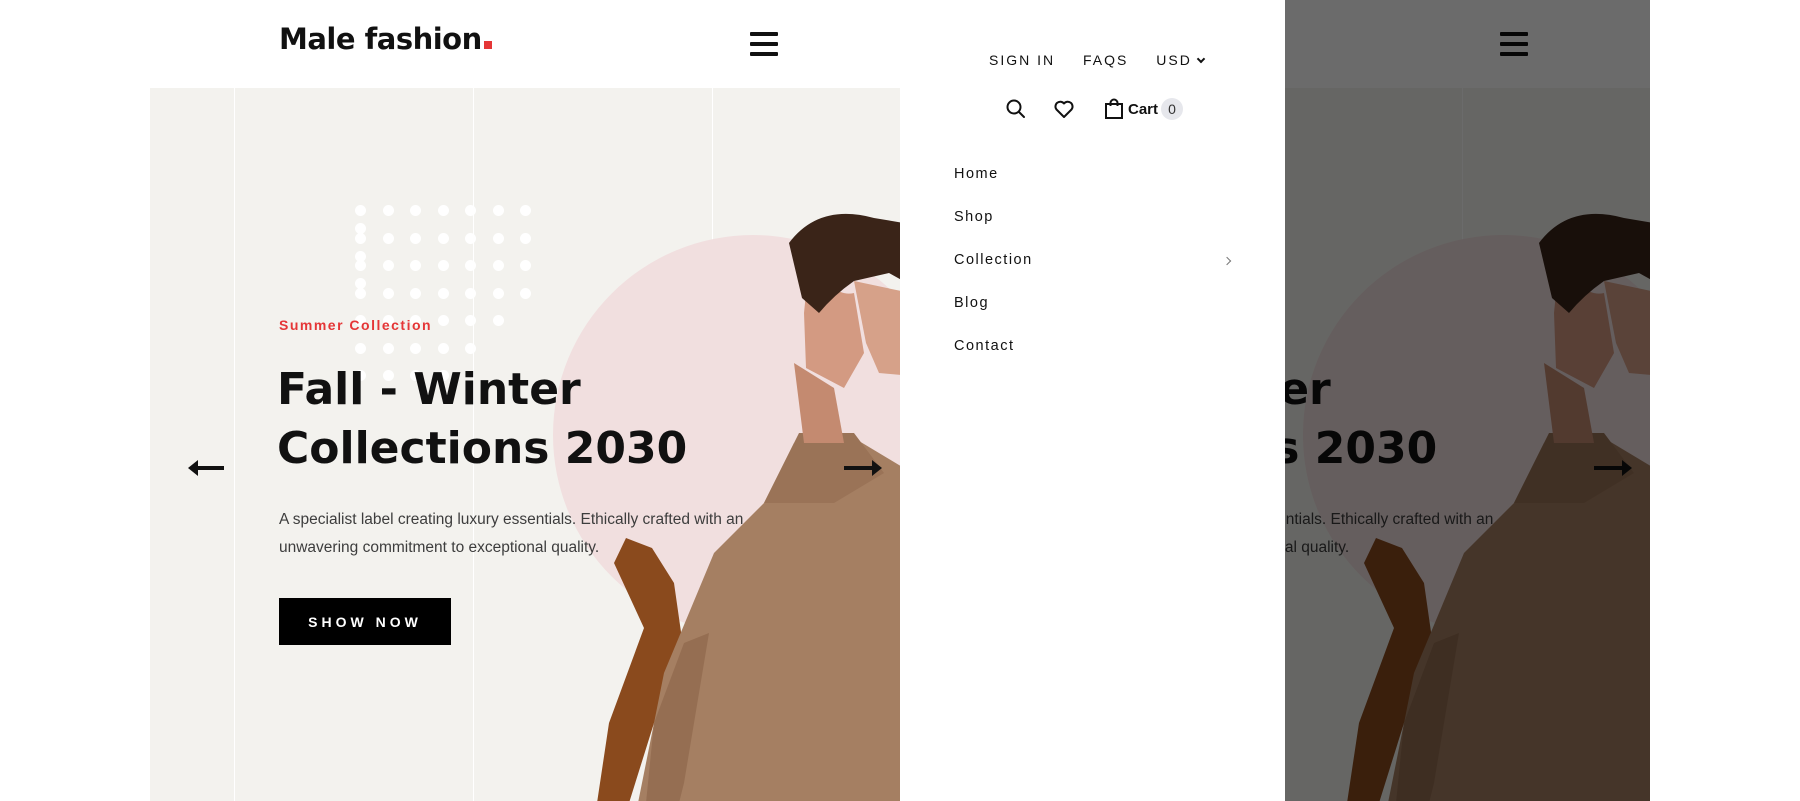 This screenshot has width=1800, height=801. What do you see at coordinates (365, 621) in the screenshot?
I see `show-now-button: SHOW NOW` at bounding box center [365, 621].